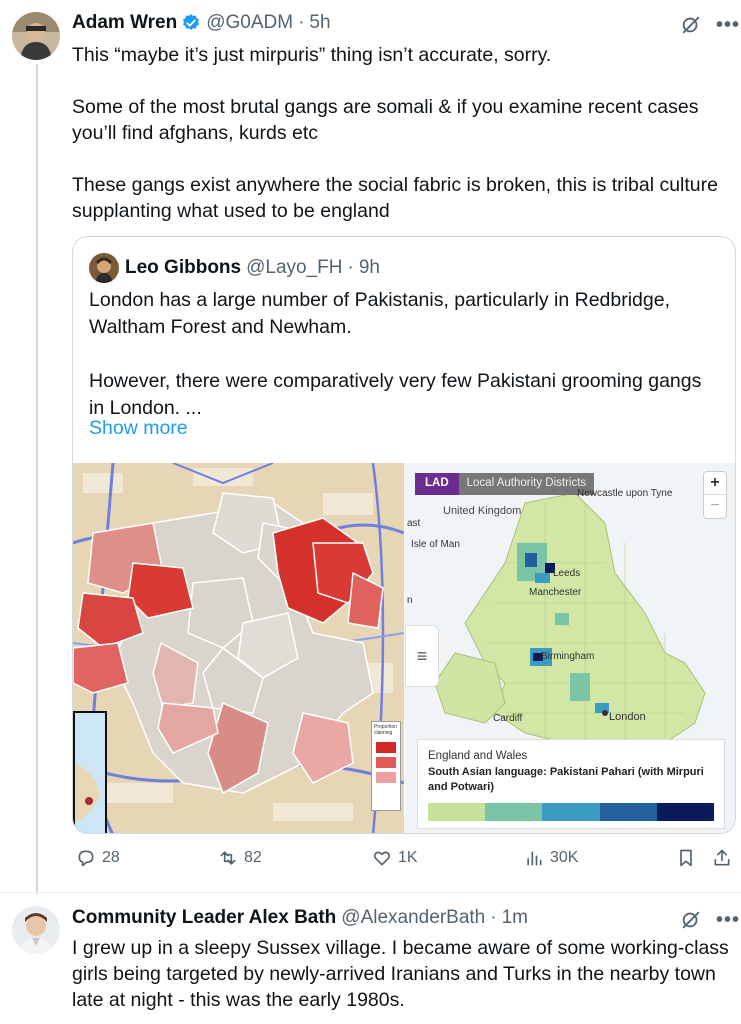  I want to click on map-menu-button: ≡, so click(422, 656).